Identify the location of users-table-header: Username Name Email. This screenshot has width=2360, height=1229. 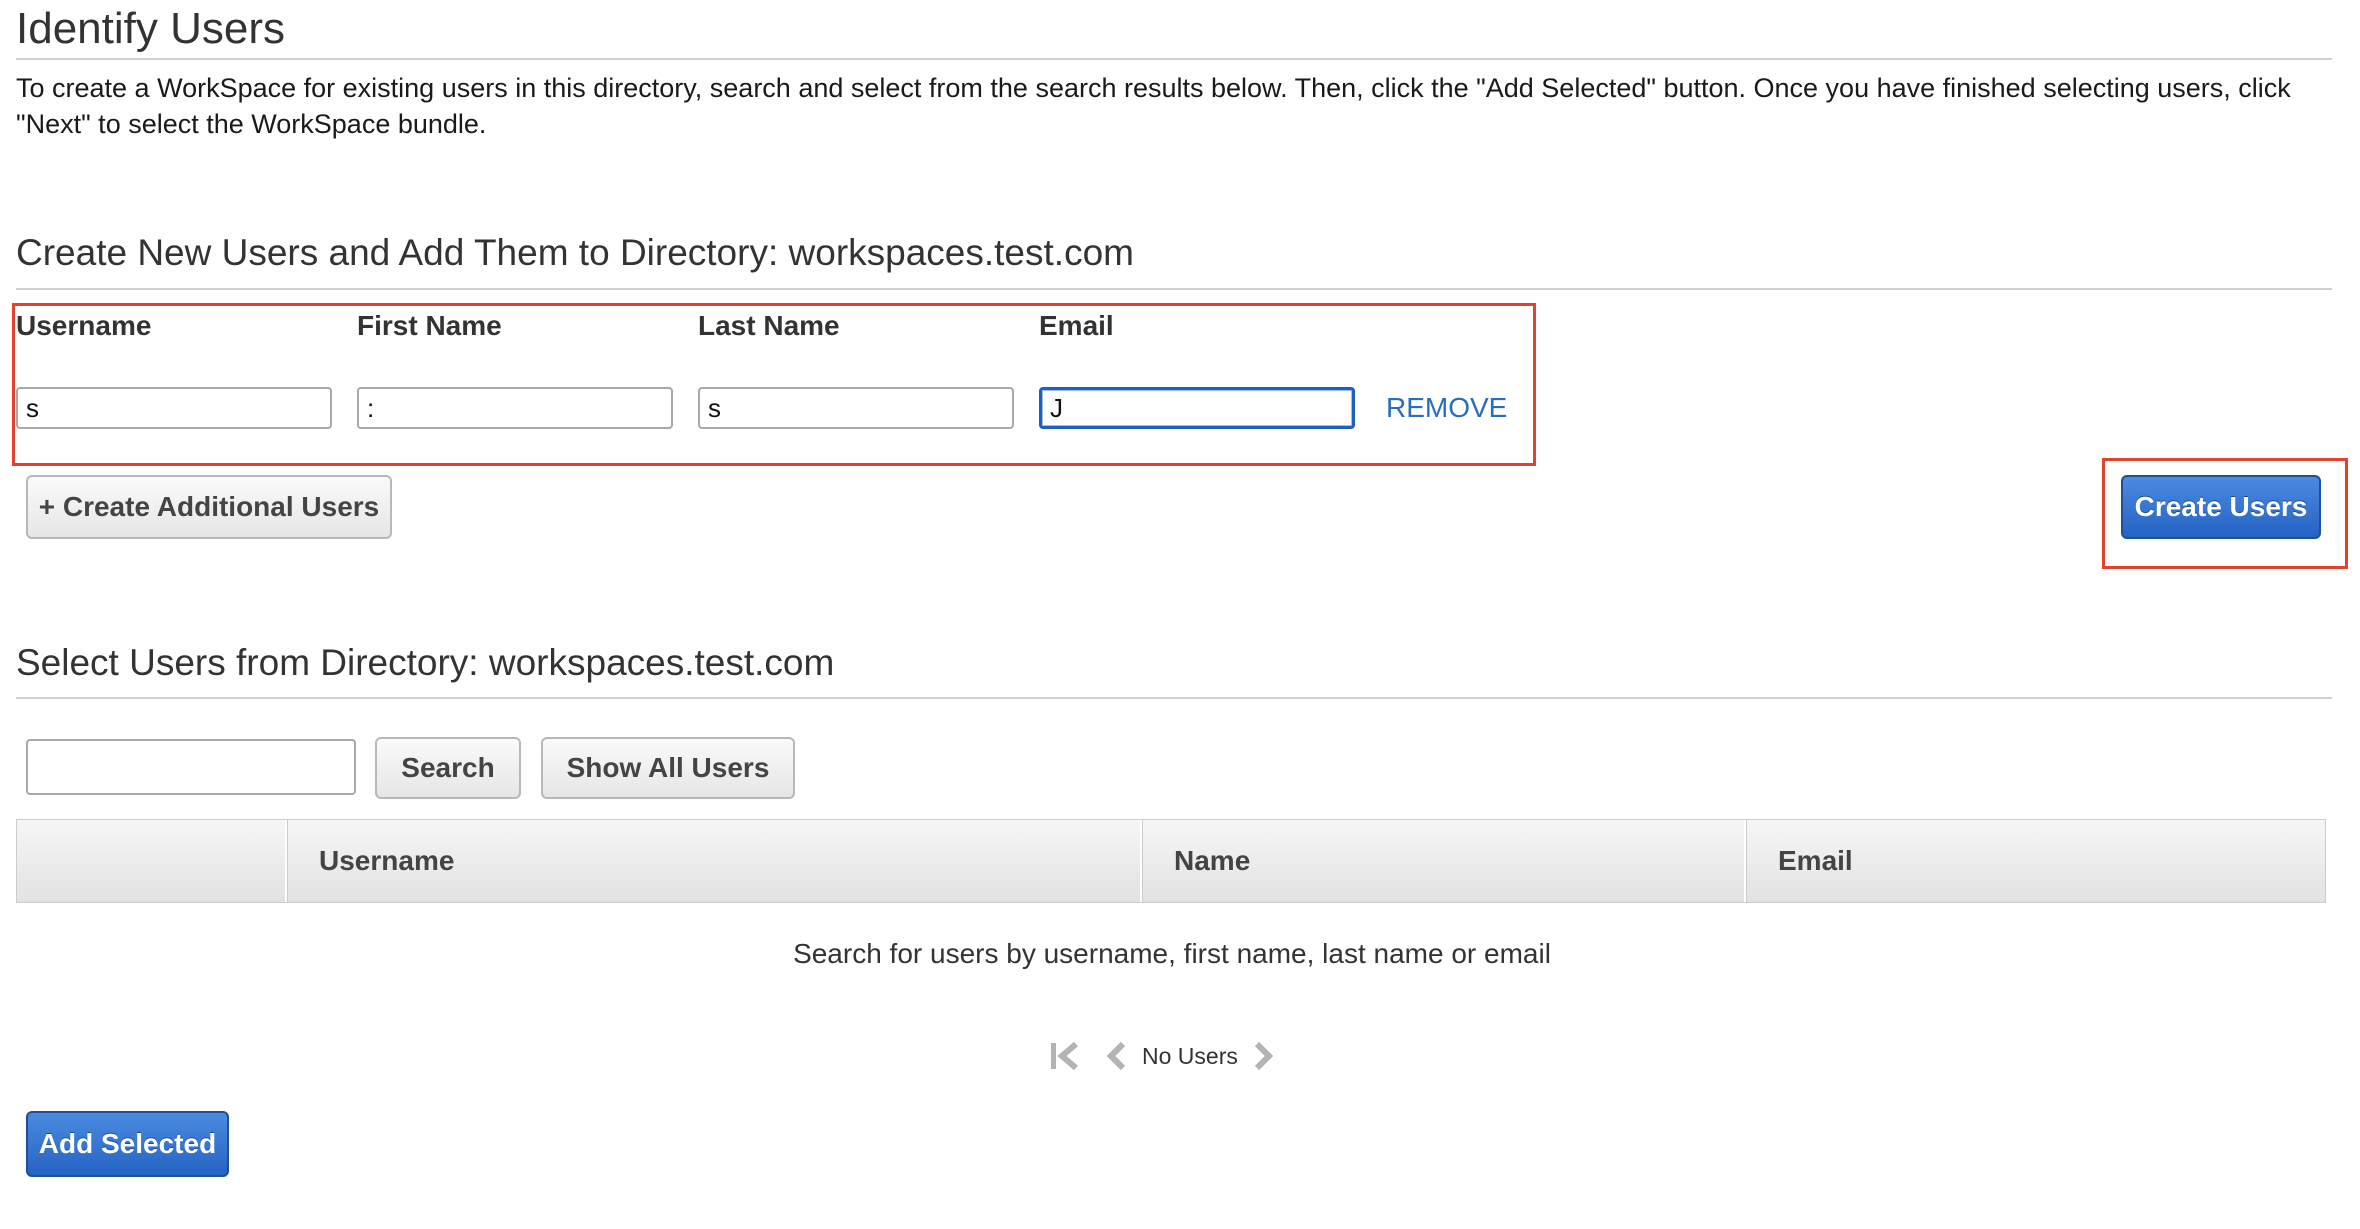
(1171, 861).